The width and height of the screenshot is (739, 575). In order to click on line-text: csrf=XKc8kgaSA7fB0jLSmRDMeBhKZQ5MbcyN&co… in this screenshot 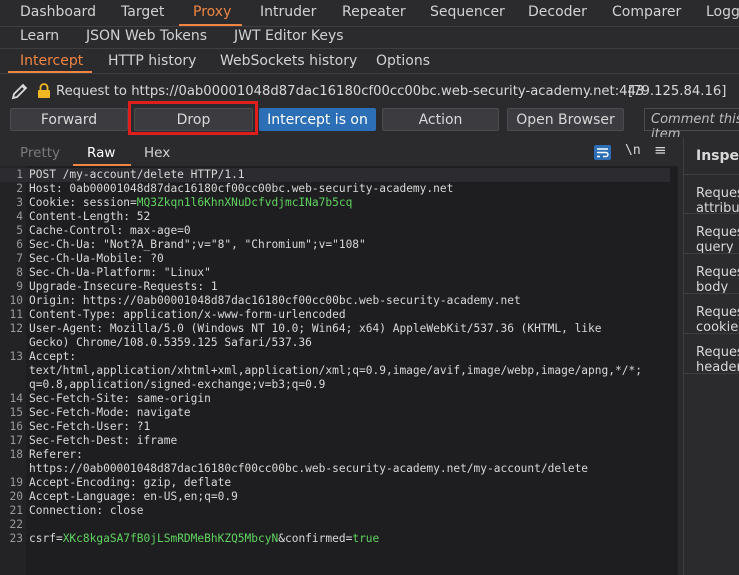, I will do `click(204, 539)`.